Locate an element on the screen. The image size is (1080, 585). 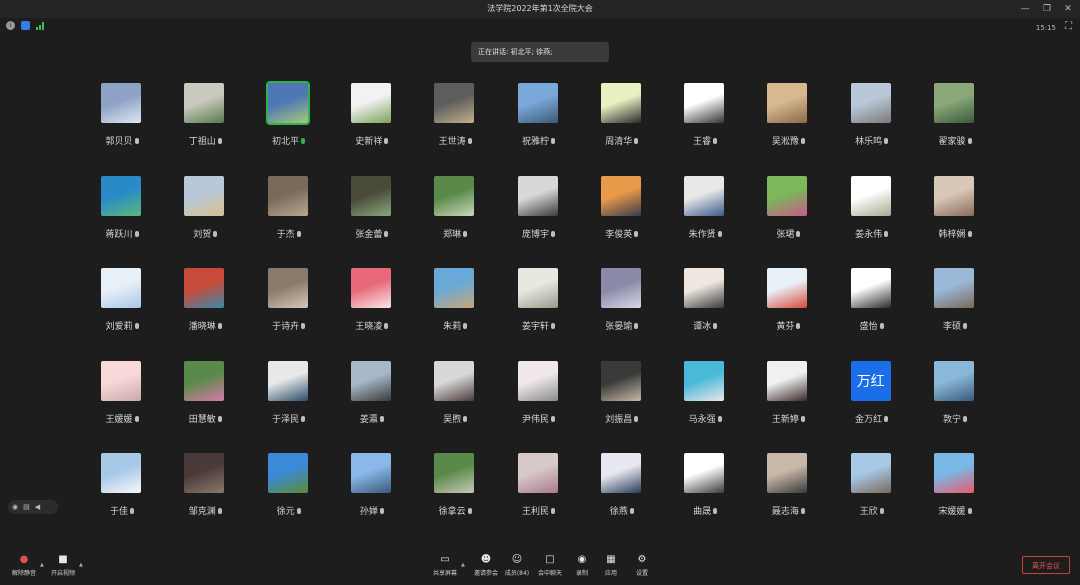
participant-tile: 谭冰 is located at coordinates (705, 308).